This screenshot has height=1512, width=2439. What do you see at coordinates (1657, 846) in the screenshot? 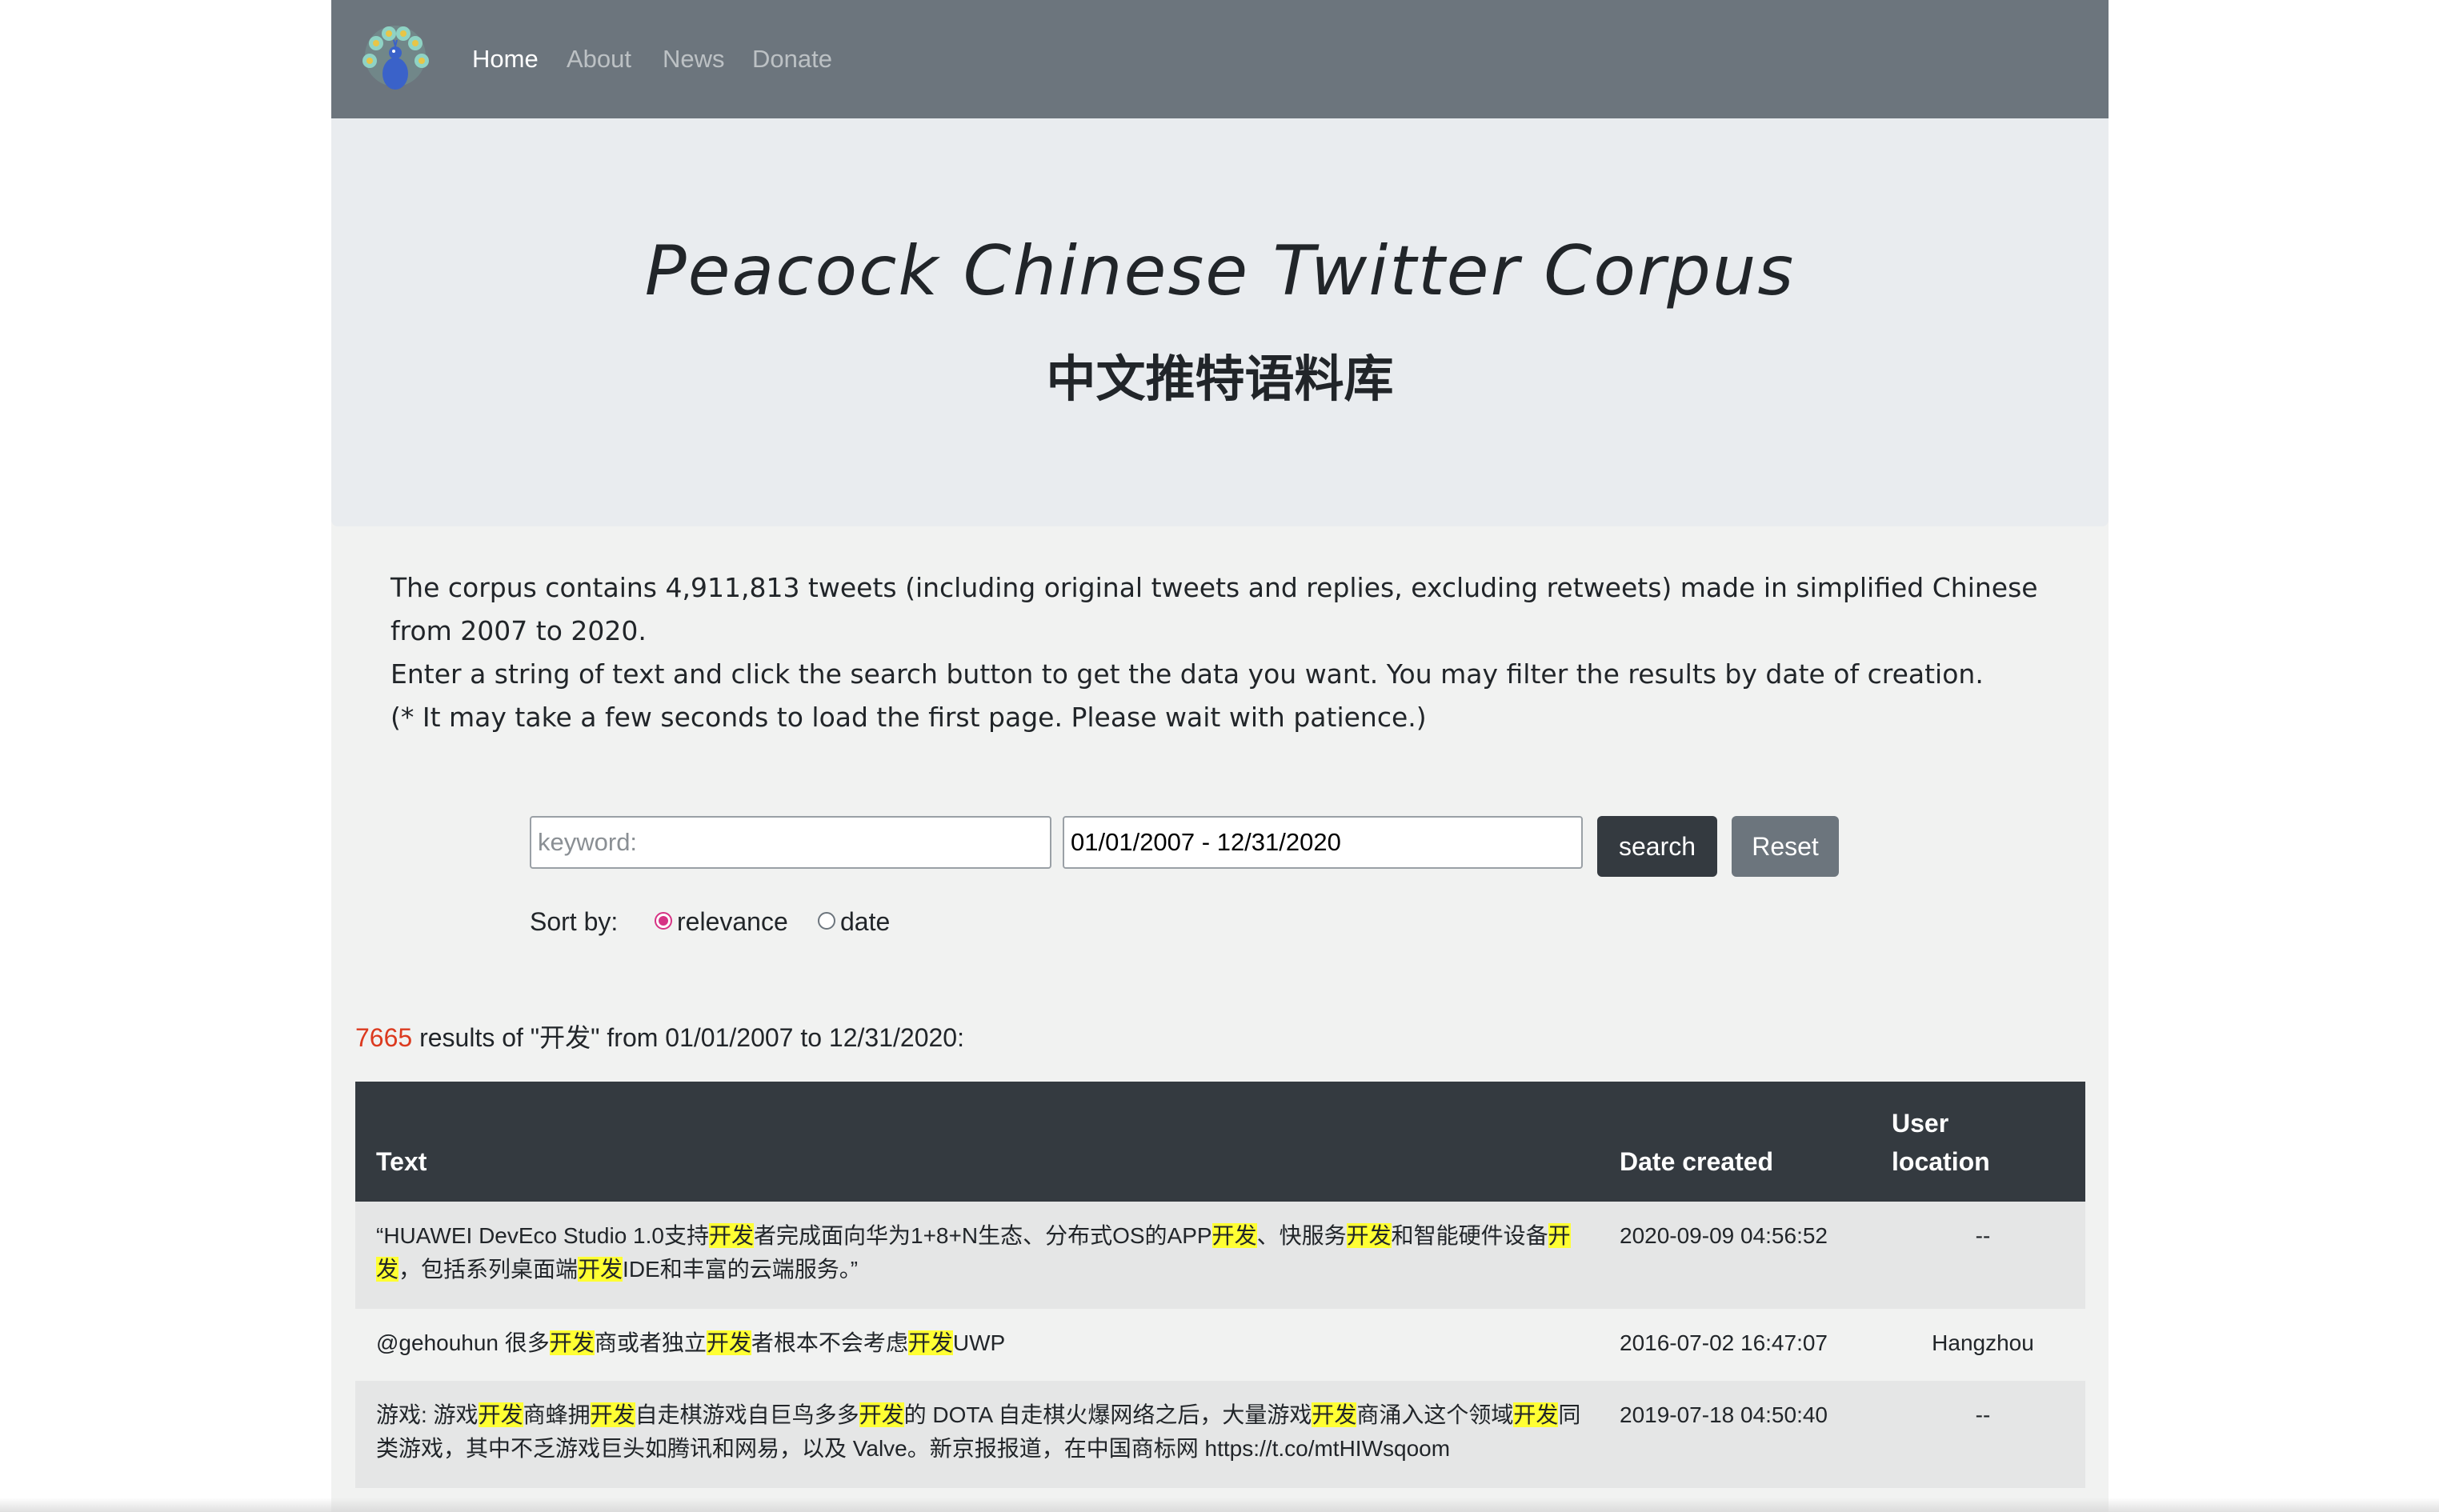
I see `search-button: search` at bounding box center [1657, 846].